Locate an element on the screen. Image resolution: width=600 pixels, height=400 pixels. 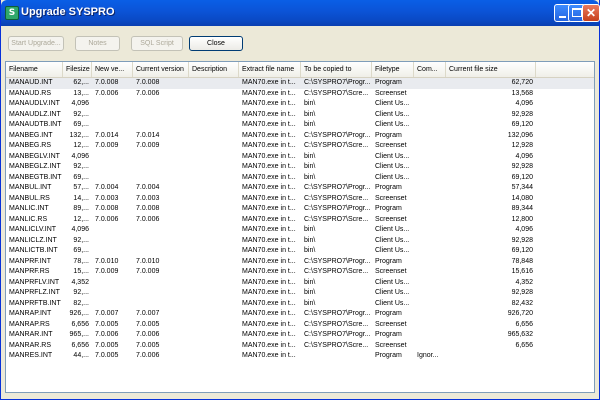
cell-filename: MANBUL.RS is located at coordinates (29, 198).